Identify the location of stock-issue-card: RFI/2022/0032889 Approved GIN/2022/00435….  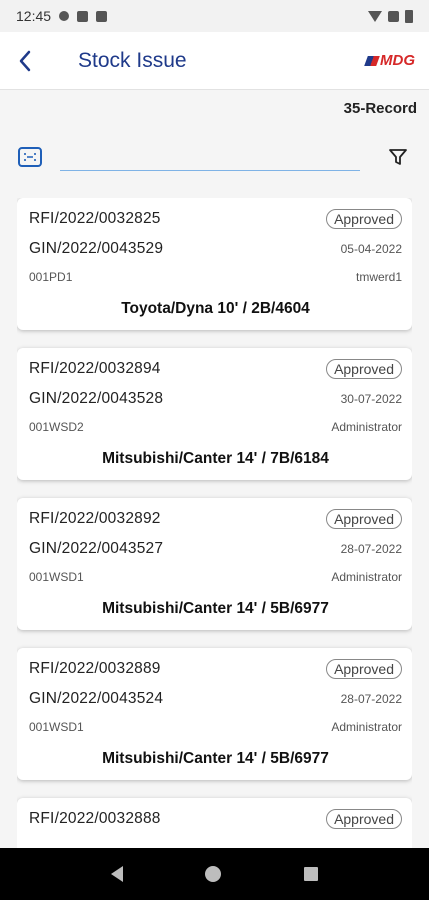
(214, 714).